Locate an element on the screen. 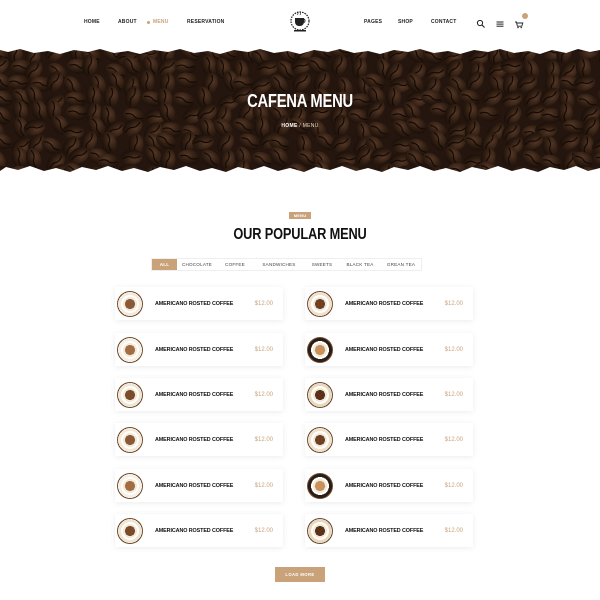 The image size is (600, 600). section-tag: MENU is located at coordinates (300, 215).